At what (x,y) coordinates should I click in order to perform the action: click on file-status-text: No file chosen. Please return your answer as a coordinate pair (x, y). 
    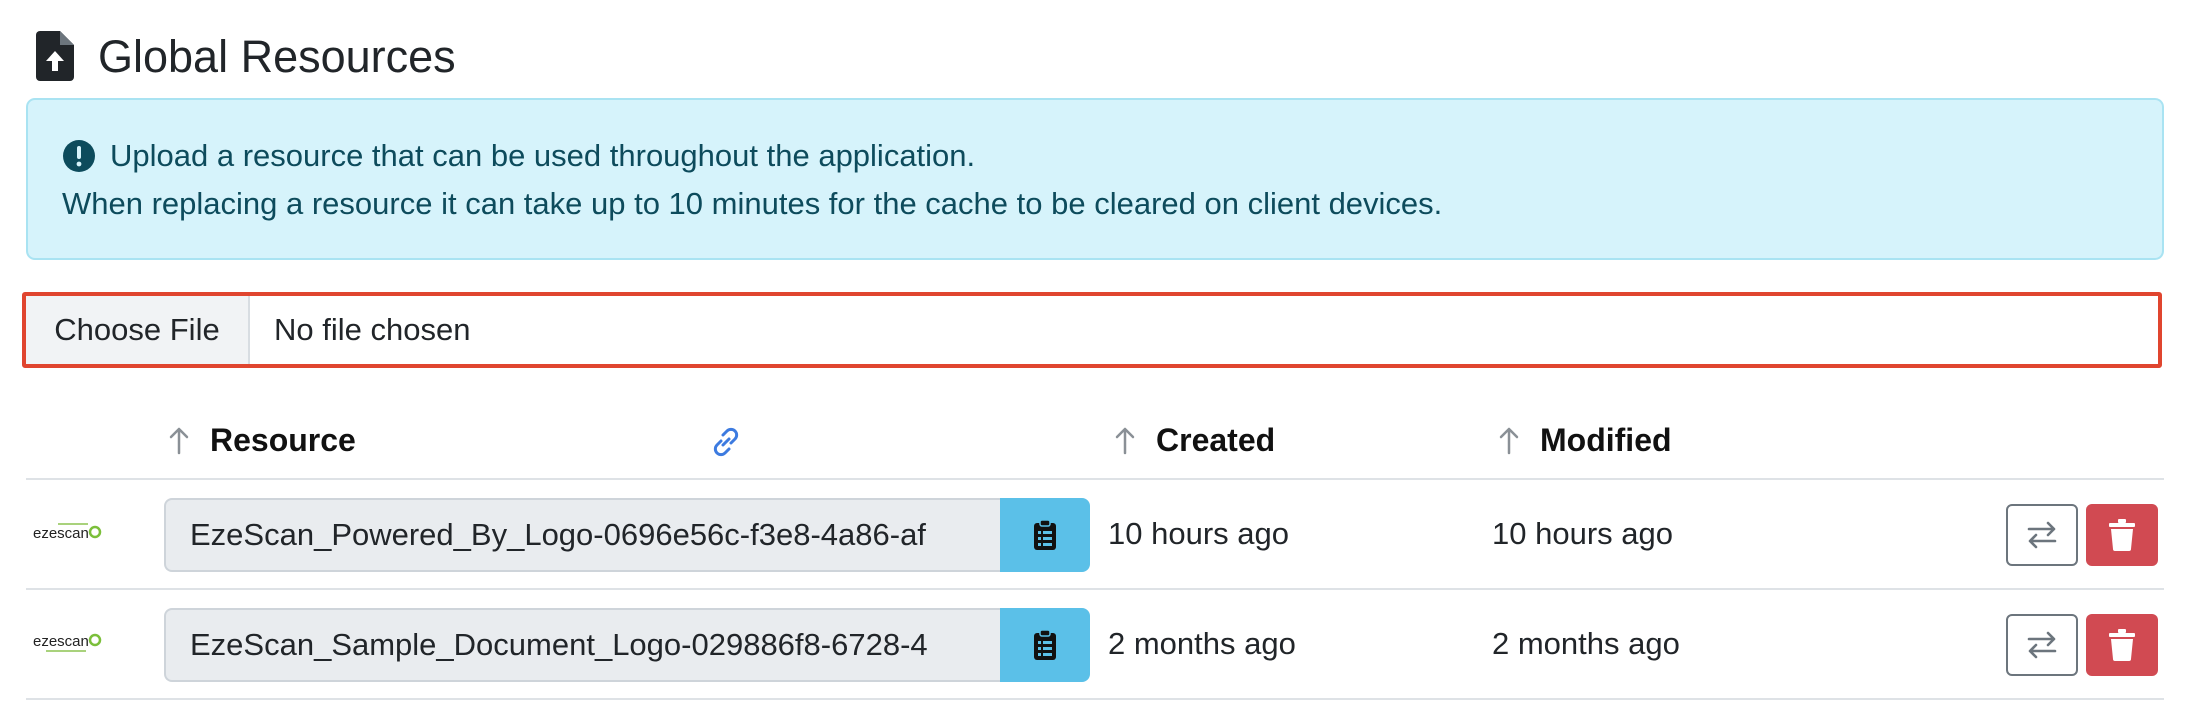
    Looking at the image, I should click on (372, 329).